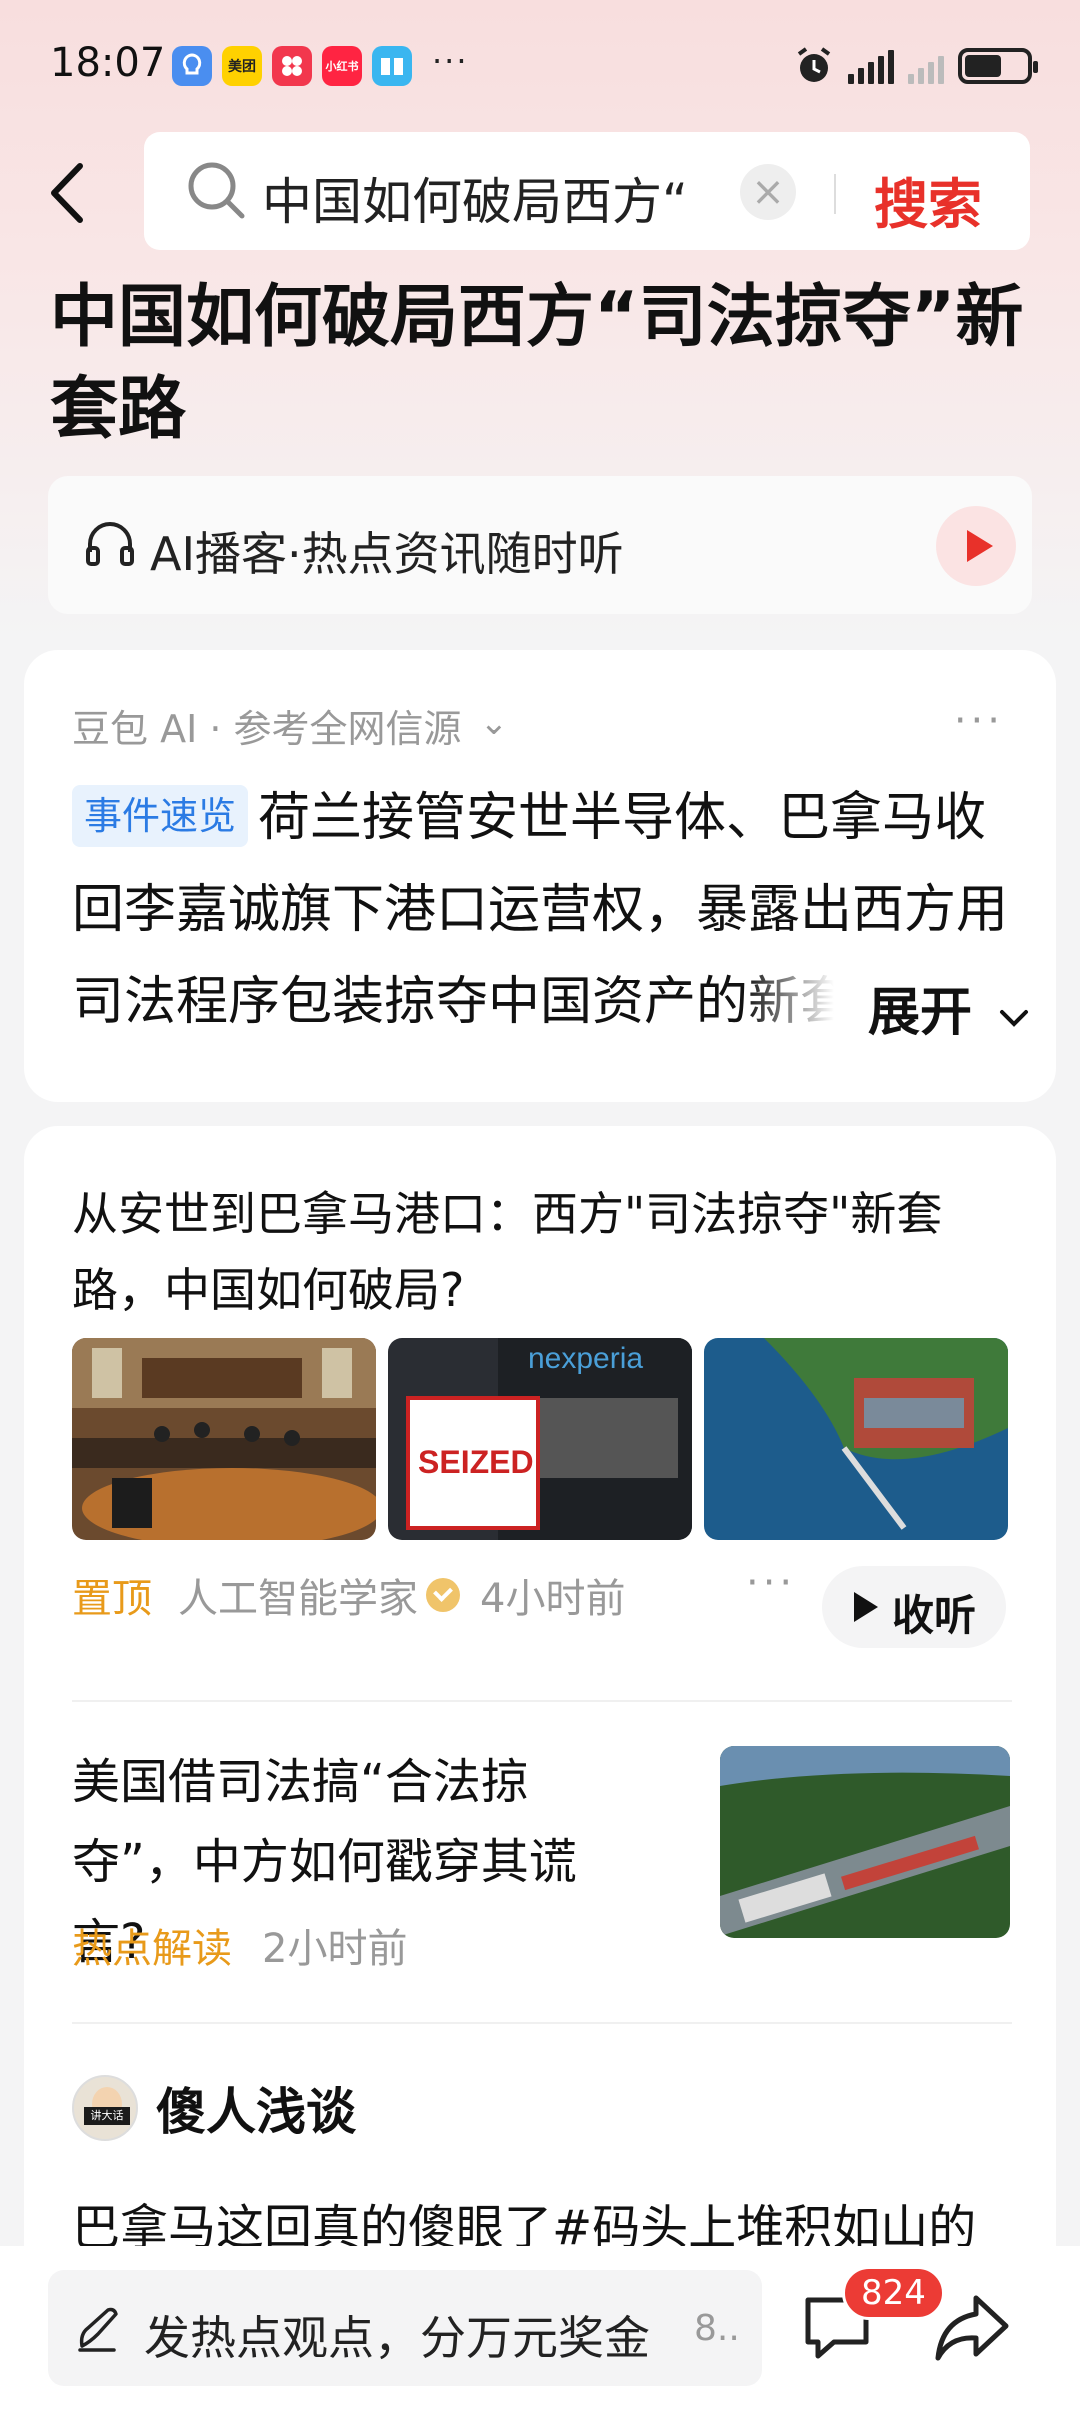 This screenshot has width=1080, height=2412. What do you see at coordinates (587, 191) in the screenshot?
I see `search-box: 中国如何破局西方“ × 搜索` at bounding box center [587, 191].